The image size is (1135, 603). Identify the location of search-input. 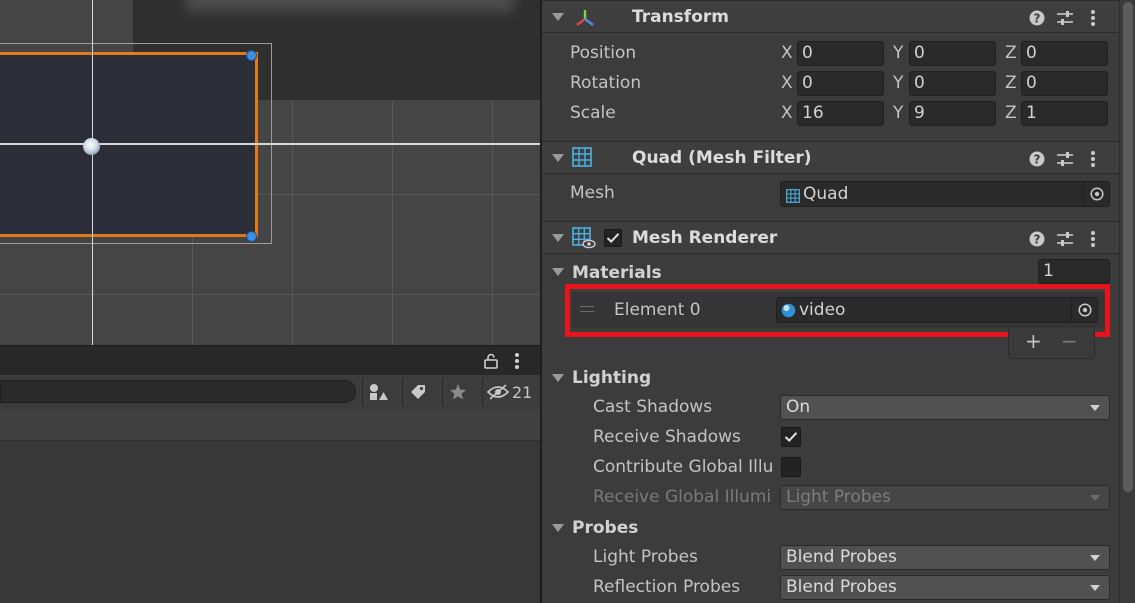
(178, 391).